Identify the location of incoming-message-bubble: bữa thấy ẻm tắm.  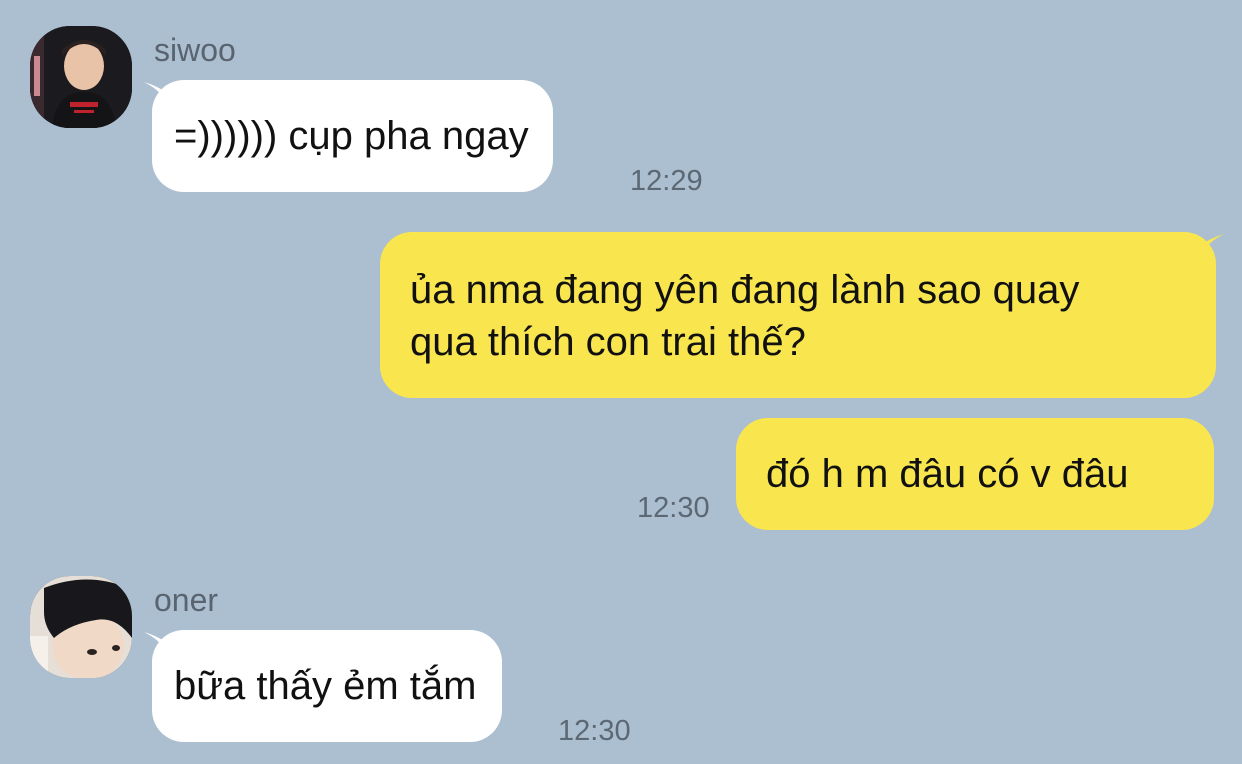
(327, 686).